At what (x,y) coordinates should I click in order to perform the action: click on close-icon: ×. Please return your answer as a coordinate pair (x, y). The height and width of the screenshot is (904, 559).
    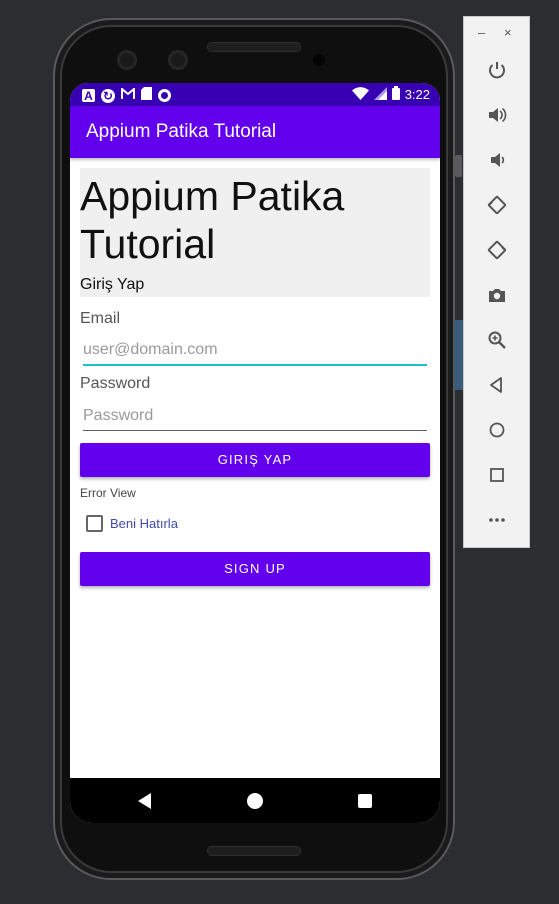
    Looking at the image, I should click on (508, 32).